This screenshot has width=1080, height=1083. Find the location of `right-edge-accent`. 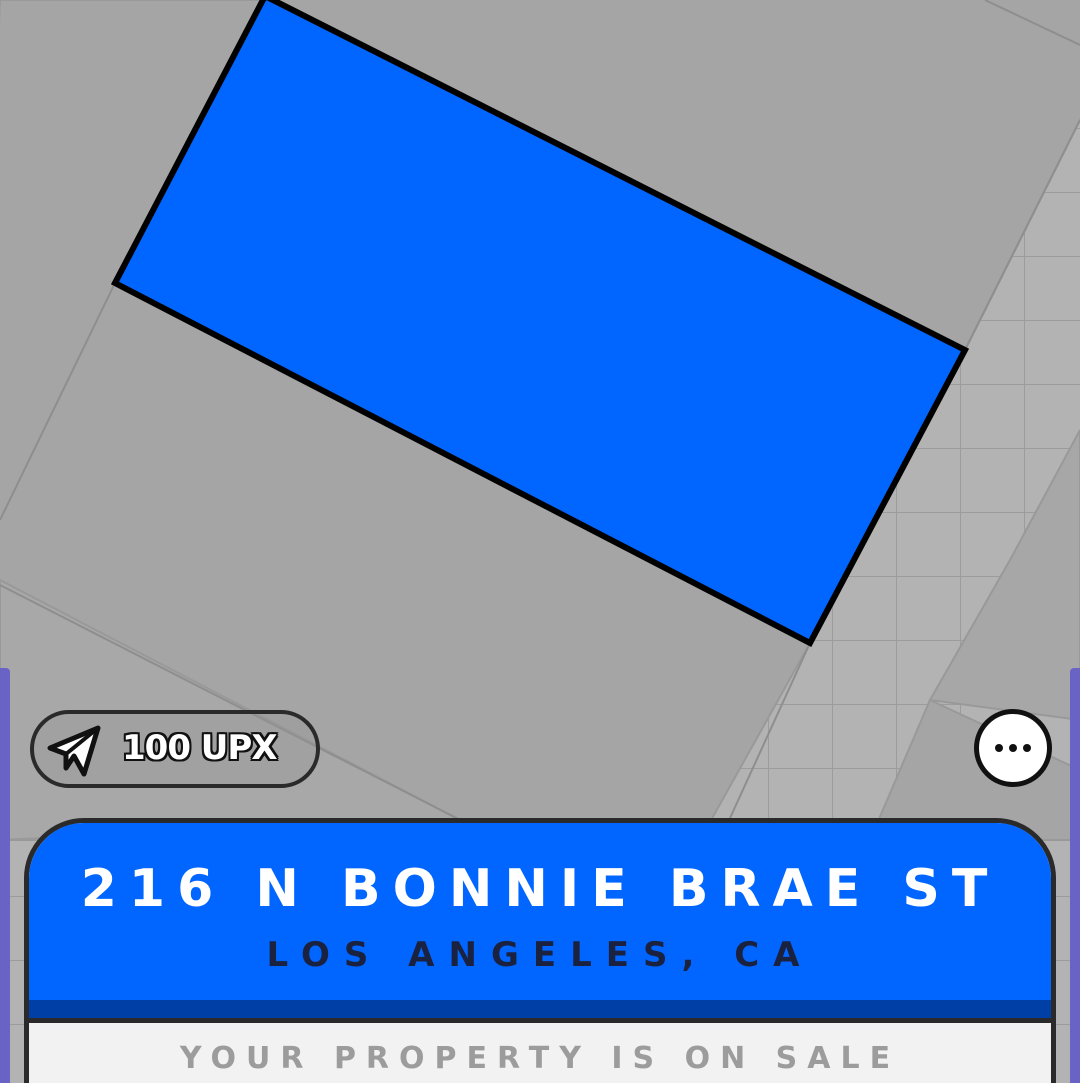

right-edge-accent is located at coordinates (1075, 875).